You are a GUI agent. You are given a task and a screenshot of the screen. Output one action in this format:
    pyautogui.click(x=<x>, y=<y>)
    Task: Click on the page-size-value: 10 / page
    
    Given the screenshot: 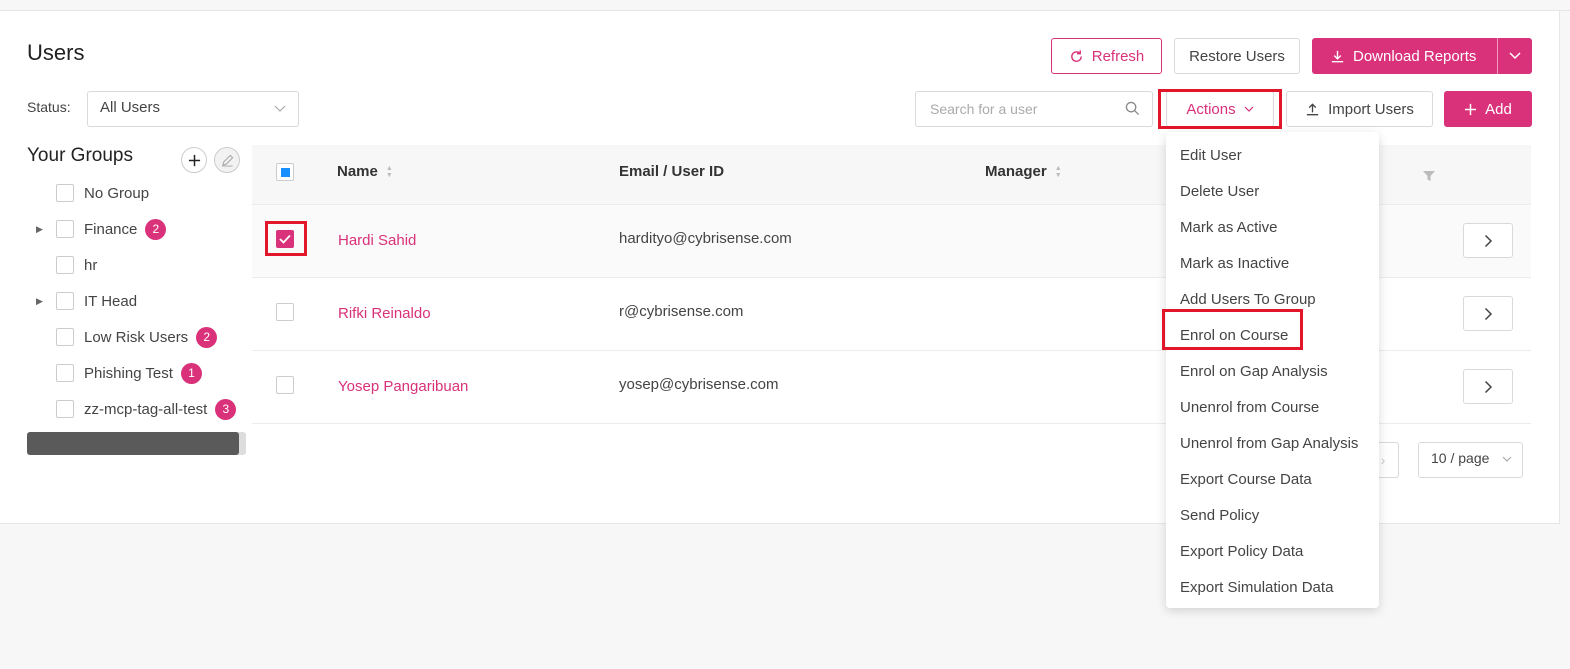 What is the action you would take?
    pyautogui.click(x=1460, y=458)
    